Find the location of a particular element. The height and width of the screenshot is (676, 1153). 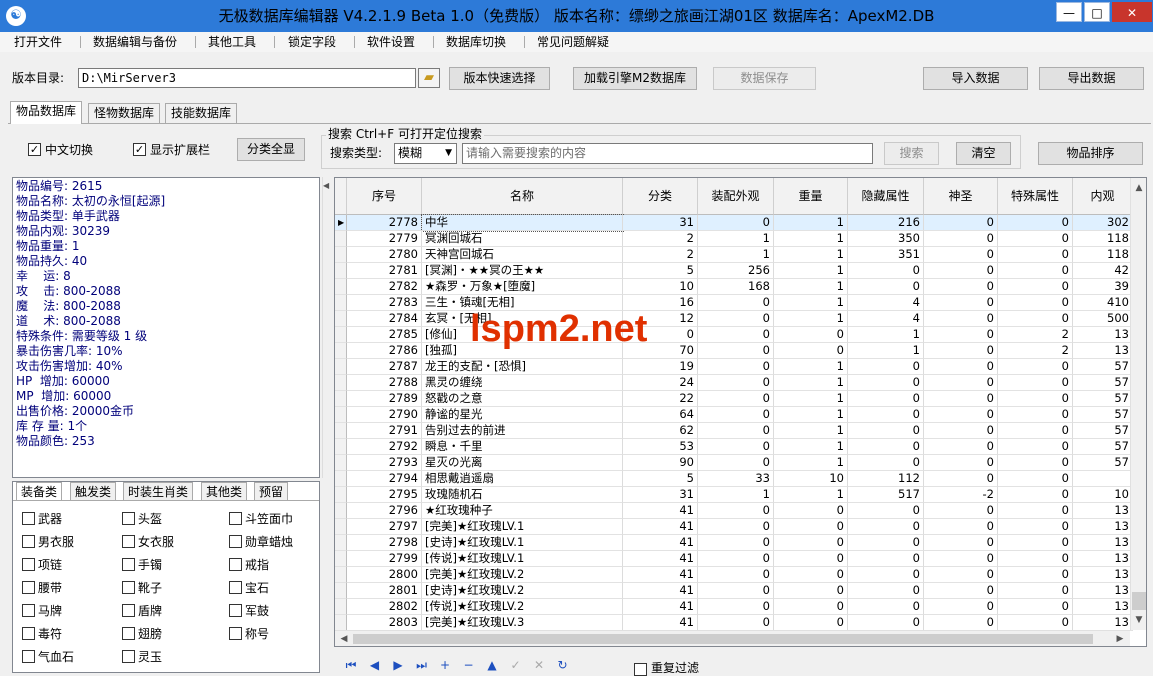

table-cell: 2802 is located at coordinates (384, 607).